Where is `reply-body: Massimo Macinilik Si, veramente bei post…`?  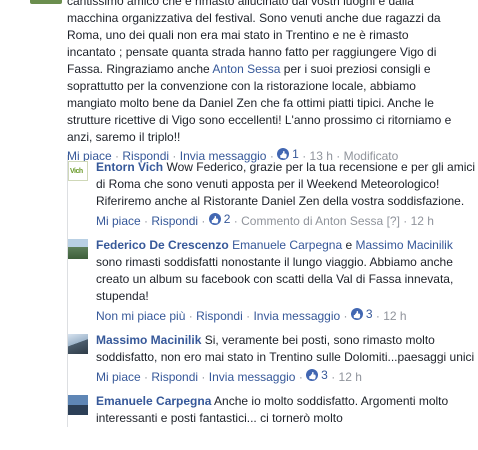
reply-body: Massimo Macinilik Si, veramente bei post… is located at coordinates (287, 349).